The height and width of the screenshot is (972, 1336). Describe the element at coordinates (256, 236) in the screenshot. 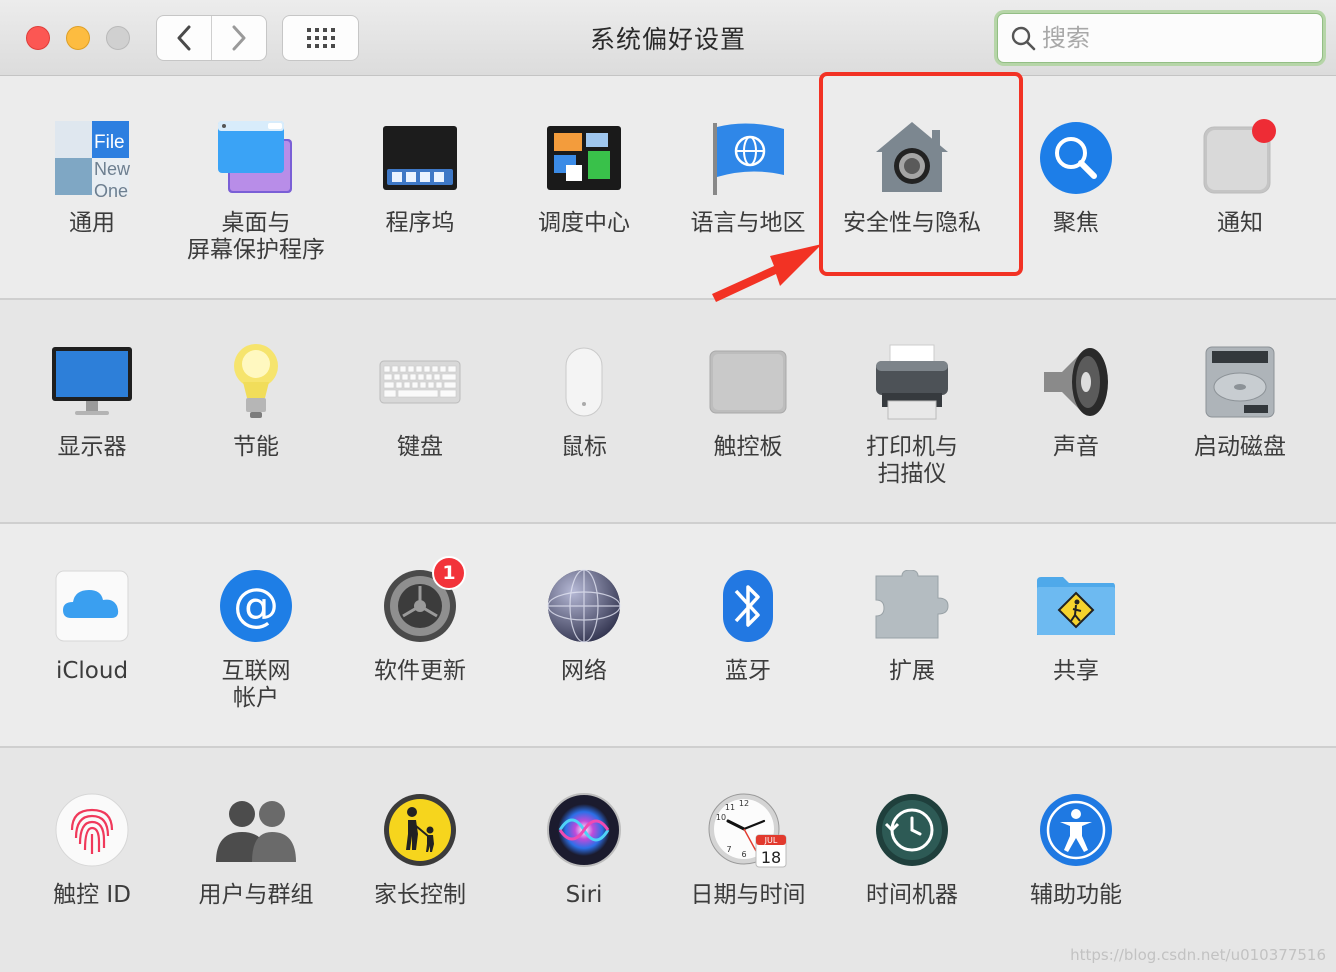

I see `pref-label: 桌面与 屏幕保护程序` at that location.